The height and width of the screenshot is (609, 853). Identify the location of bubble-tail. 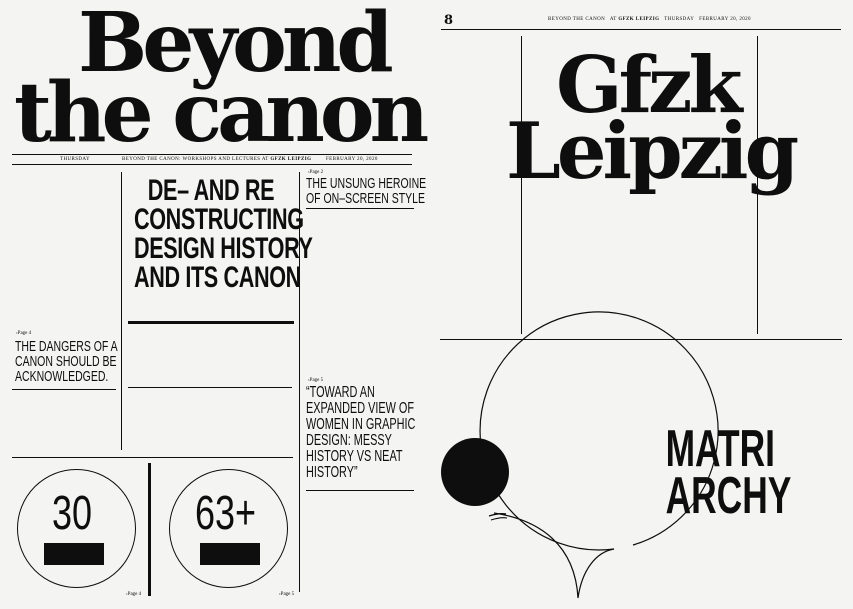
(554, 555).